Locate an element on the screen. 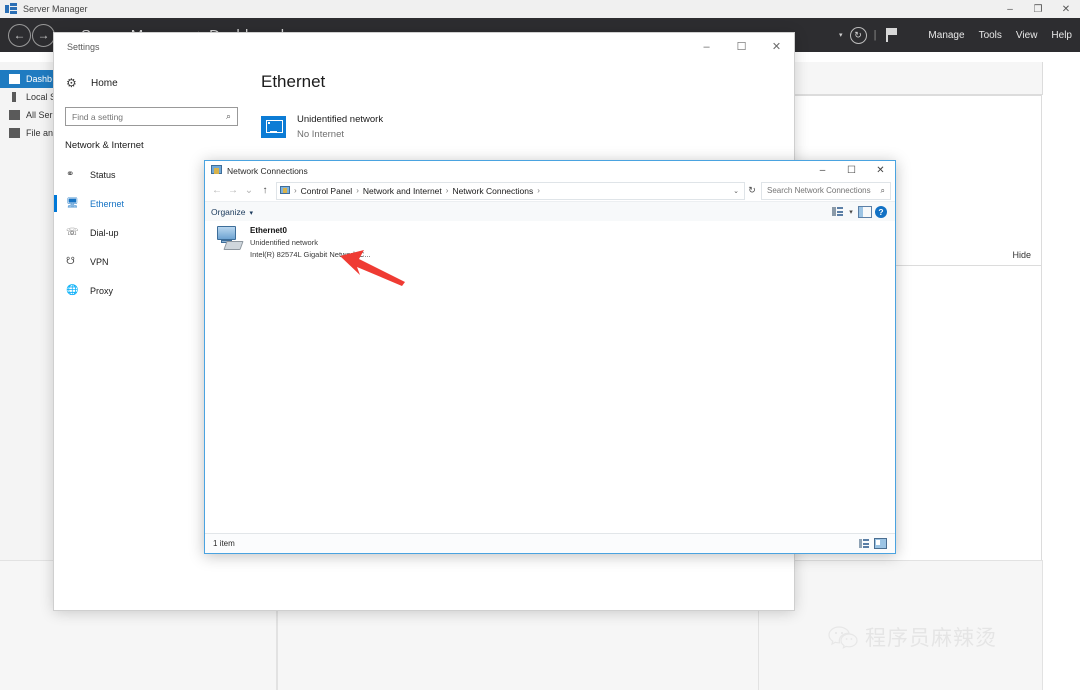 The image size is (1080, 690). toolbar-right-group: ▾ ? is located at coordinates (859, 211).